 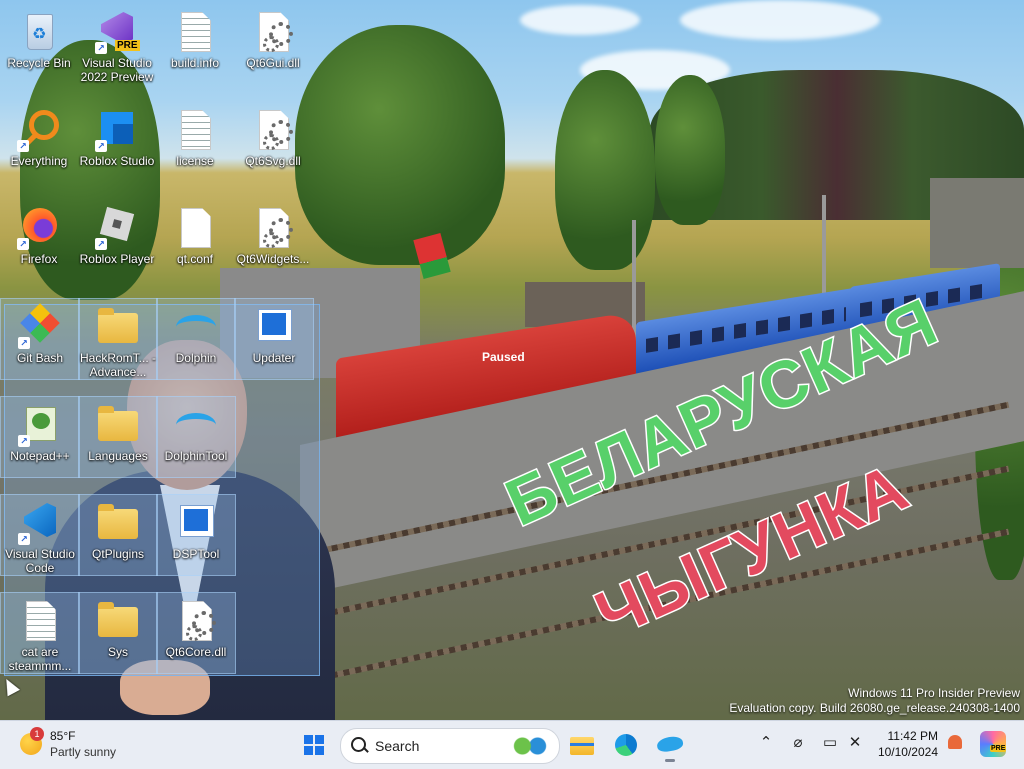 I want to click on volume-muted-icon: ✕, so click(x=855, y=743).